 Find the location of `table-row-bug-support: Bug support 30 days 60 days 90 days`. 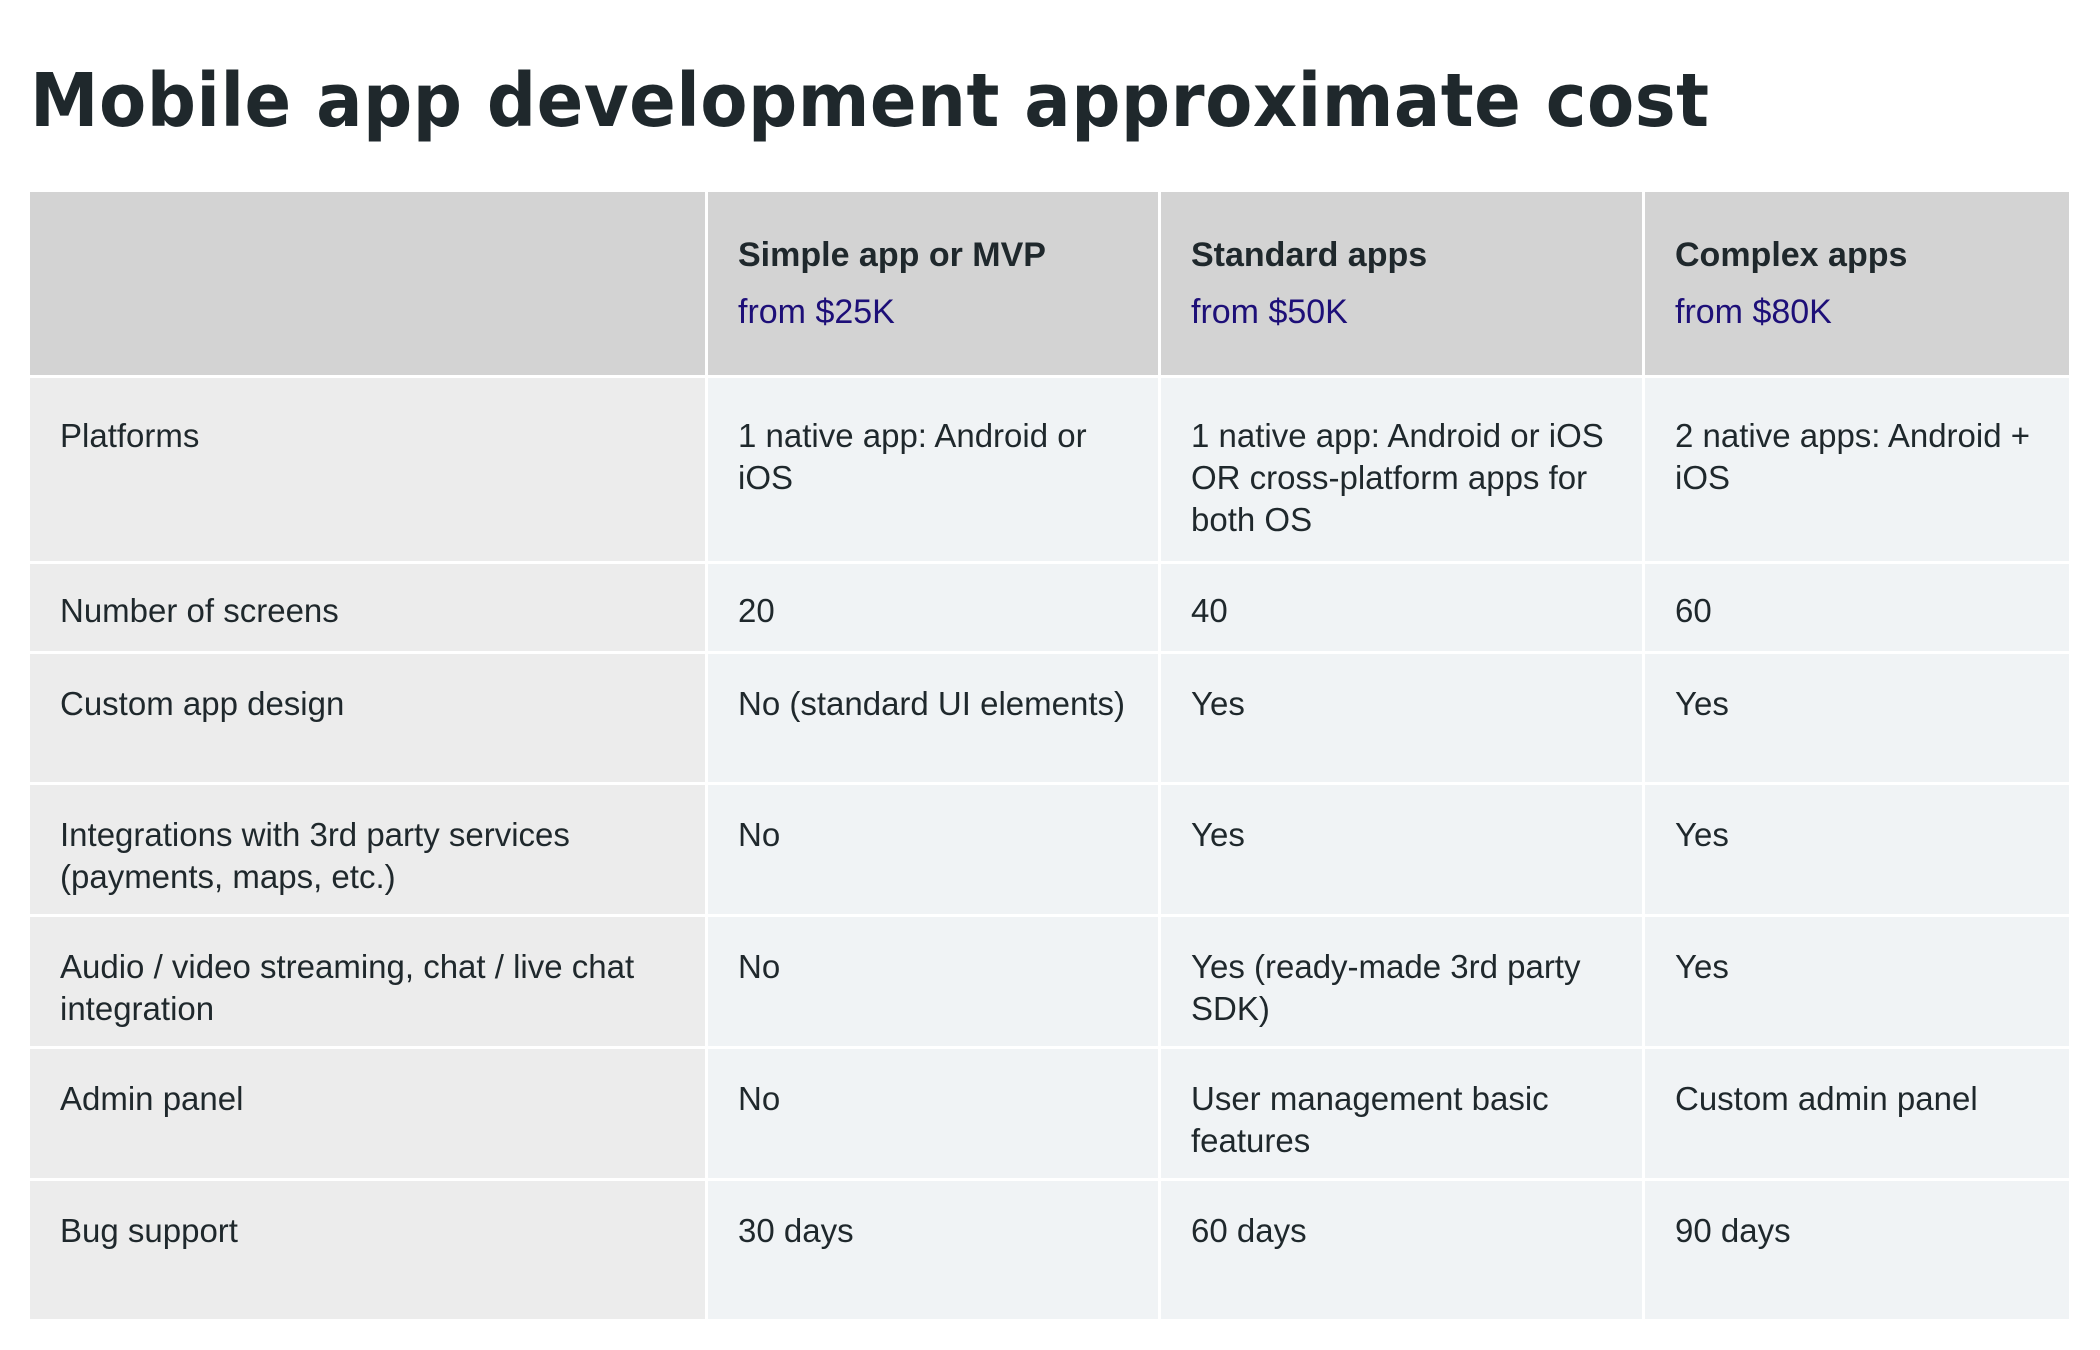

table-row-bug-support: Bug support 30 days 60 days 90 days is located at coordinates (1049, 1250).